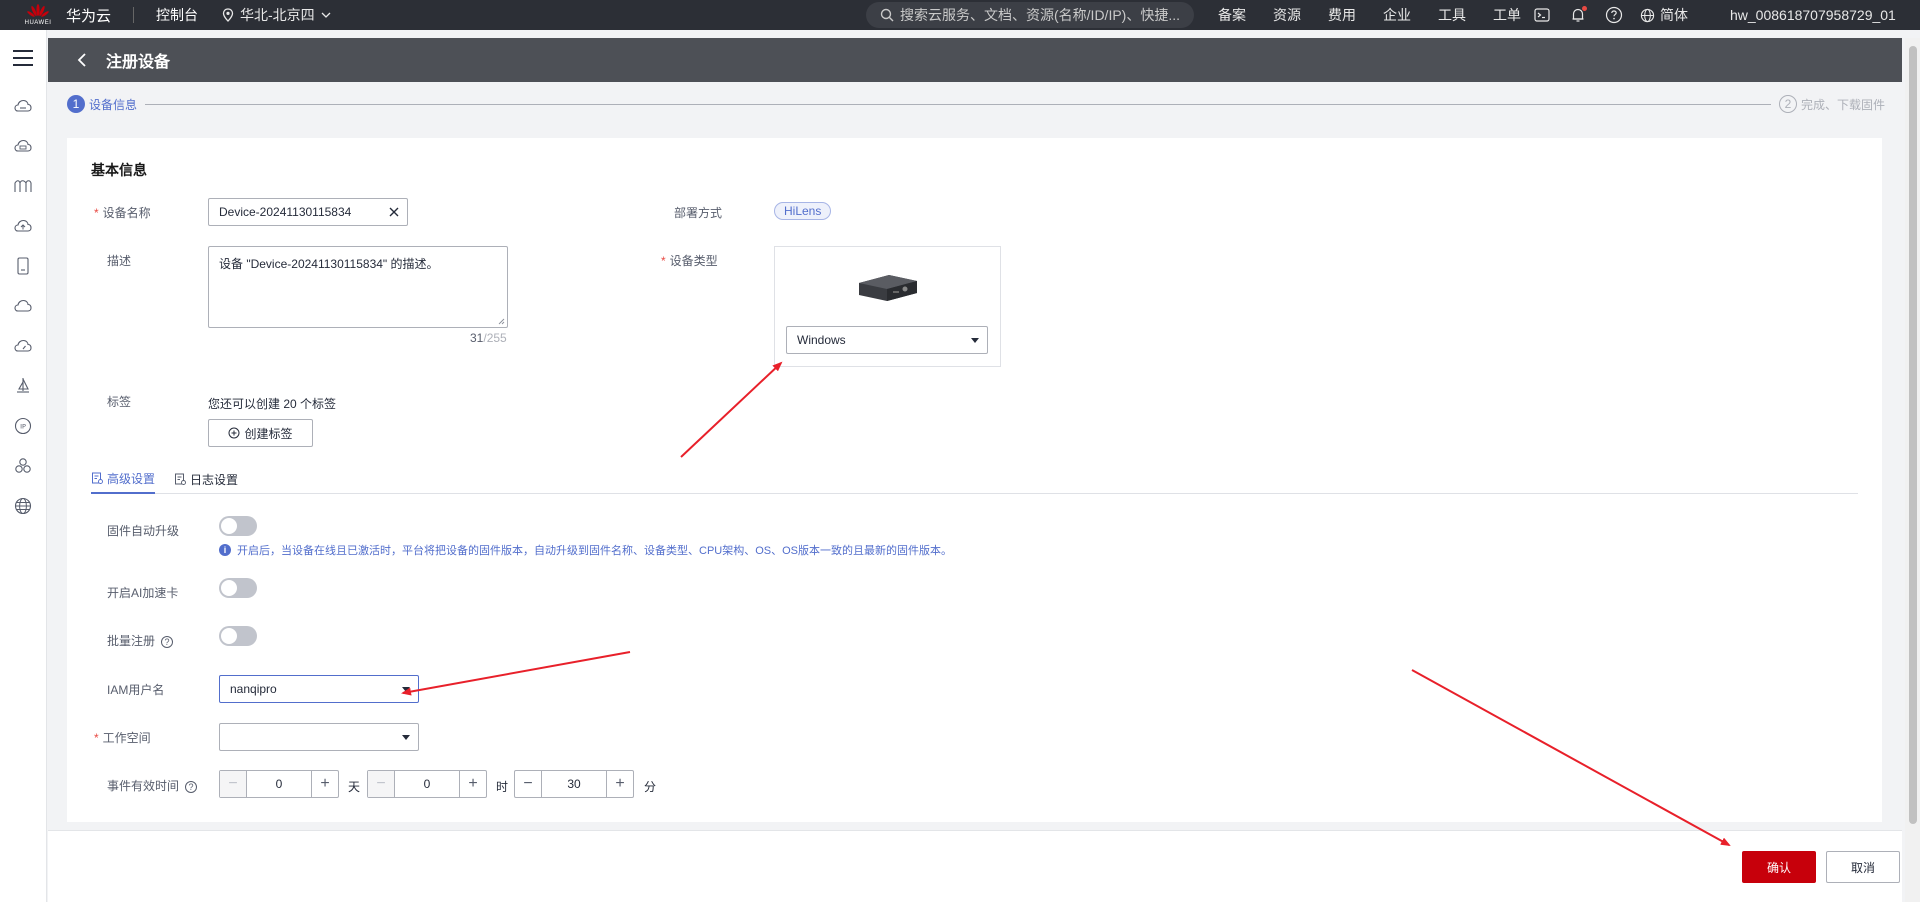 The image size is (1920, 902). I want to click on step-number: 1, so click(76, 104).